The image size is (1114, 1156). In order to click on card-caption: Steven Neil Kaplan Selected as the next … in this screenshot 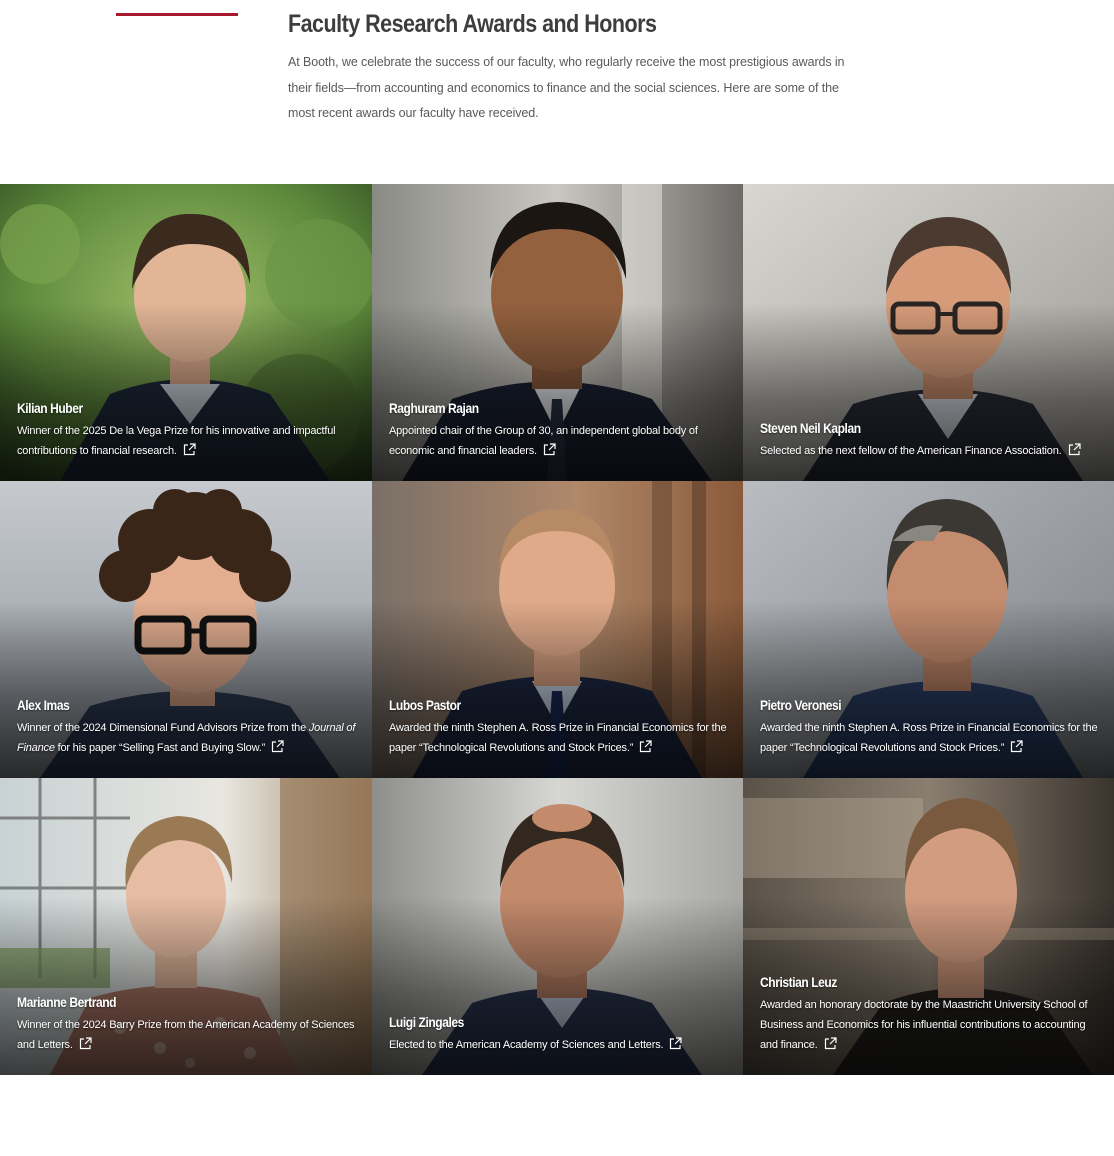, I will do `click(929, 440)`.